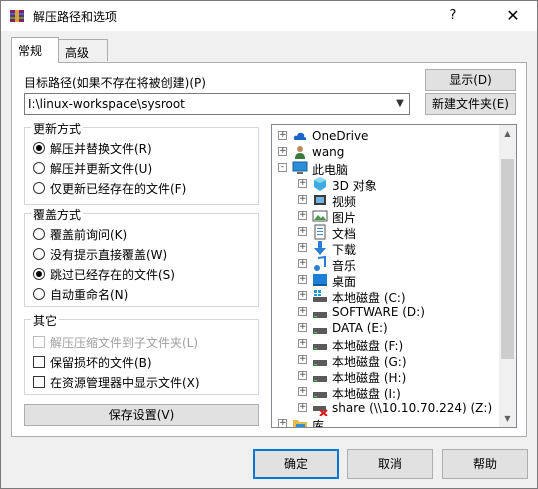 The height and width of the screenshot is (489, 538). What do you see at coordinates (115, 83) in the screenshot?
I see `destination-path-label: 目标路径(如果不存在将被创建)(P)` at bounding box center [115, 83].